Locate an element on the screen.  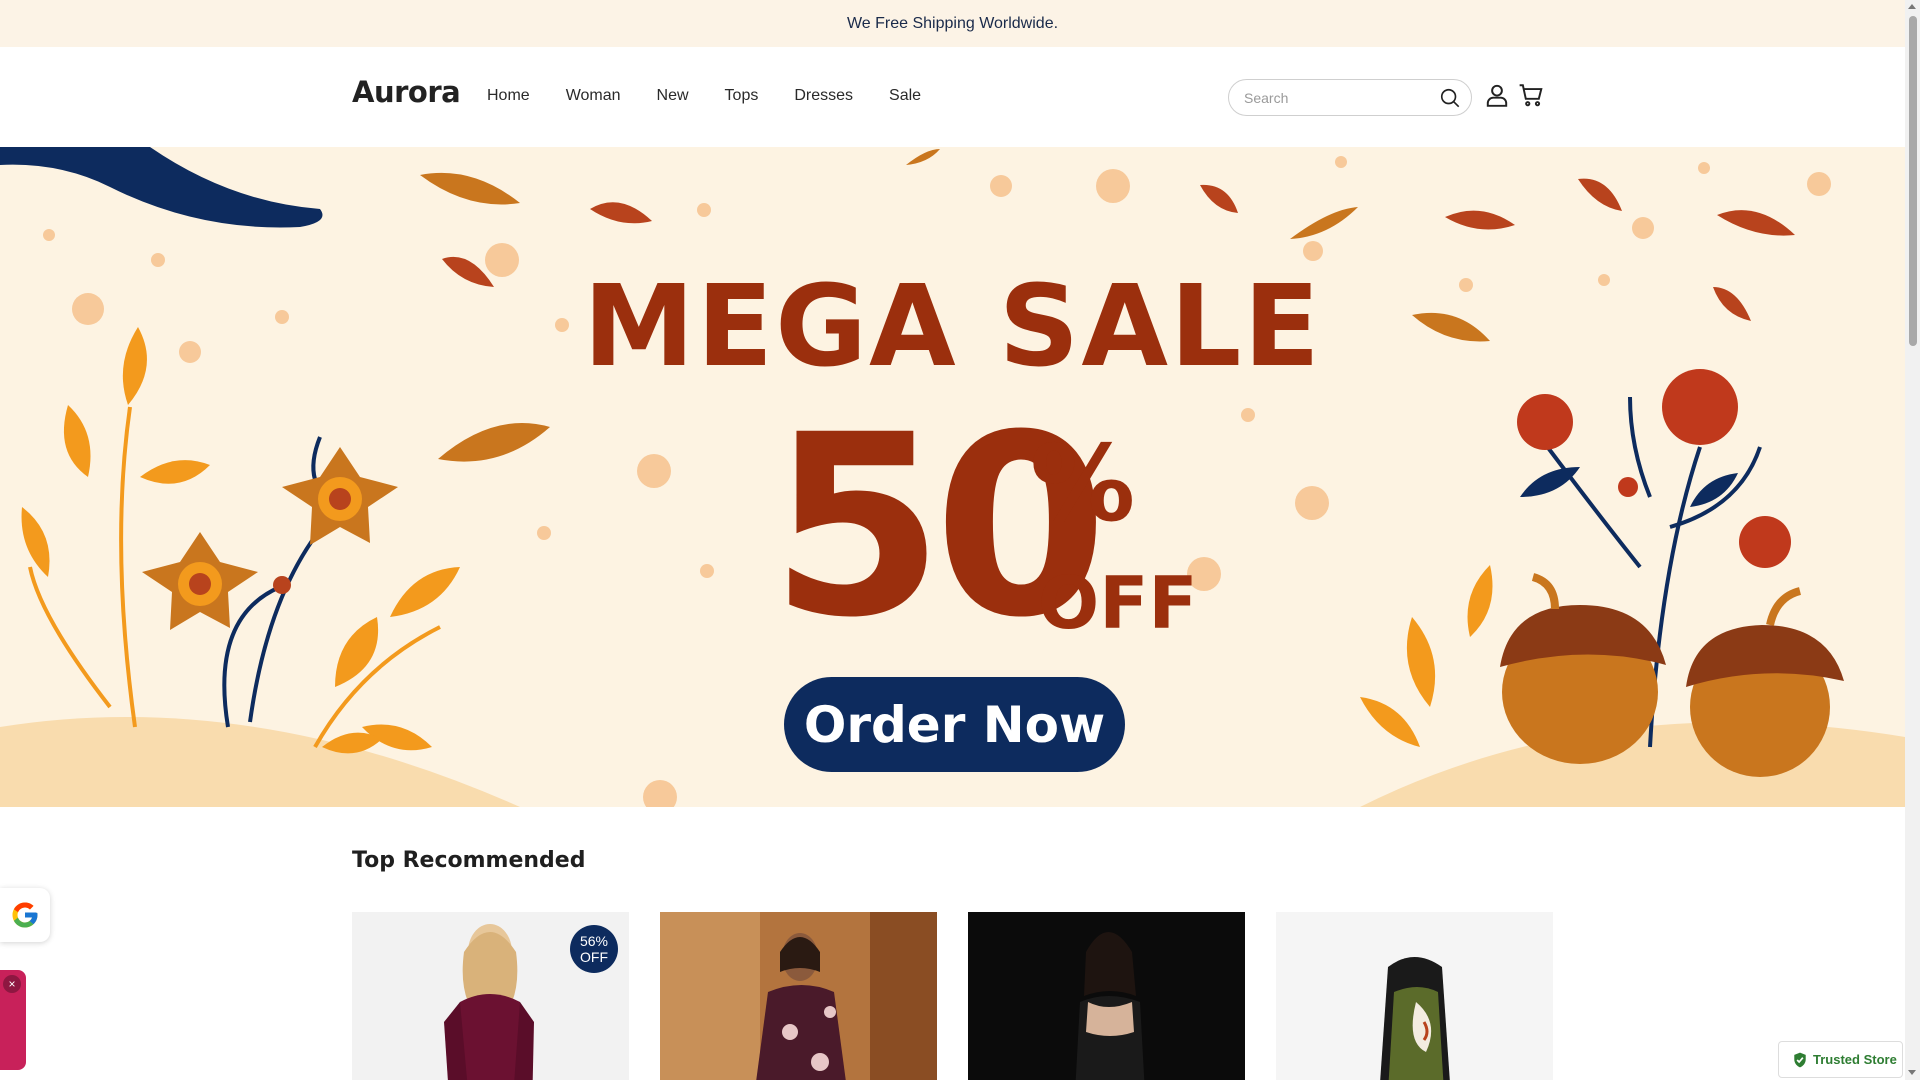
nav-new: New is located at coordinates (673, 96).